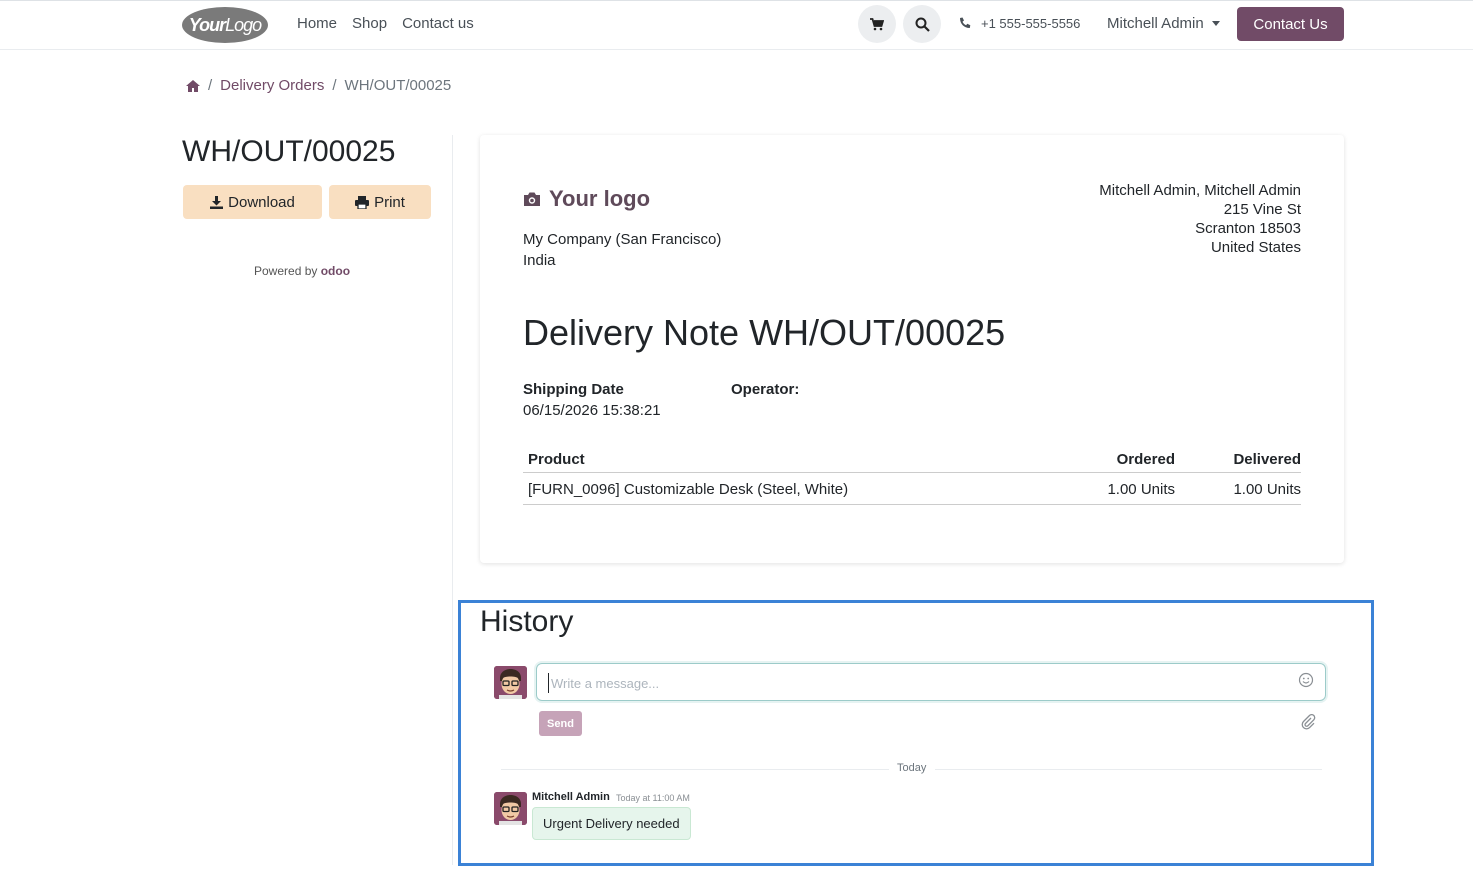 The width and height of the screenshot is (1473, 891). I want to click on column-header-ordered: Ordered, so click(1145, 459).